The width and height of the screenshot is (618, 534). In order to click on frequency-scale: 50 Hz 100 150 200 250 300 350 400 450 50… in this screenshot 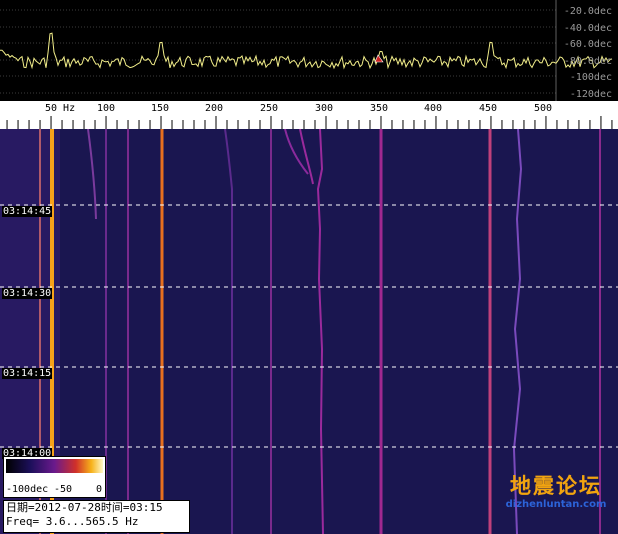, I will do `click(309, 115)`.